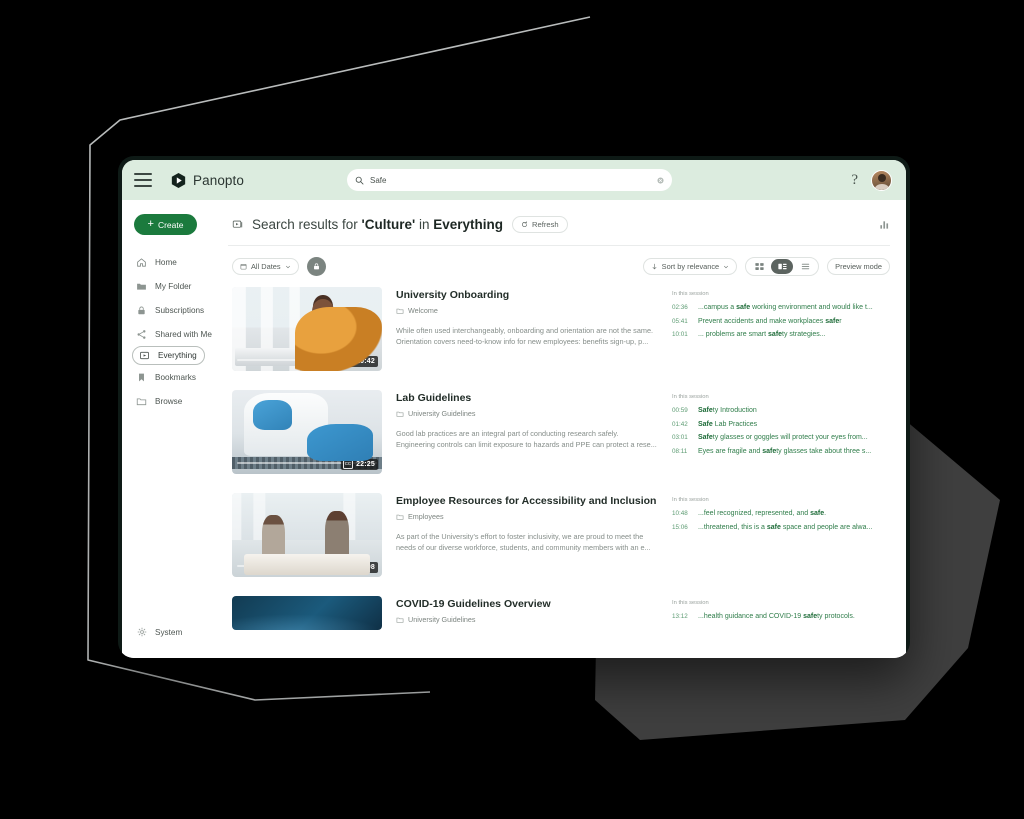  What do you see at coordinates (527, 398) in the screenshot?
I see `result-title: Lab Guidelines` at bounding box center [527, 398].